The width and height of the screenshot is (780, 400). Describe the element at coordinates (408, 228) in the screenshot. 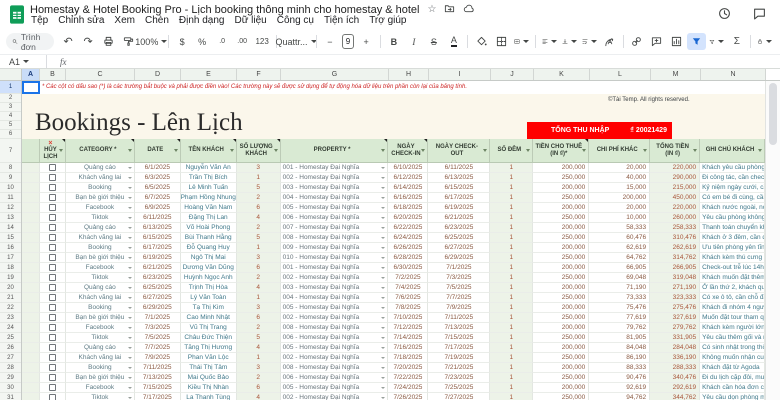

I see `cell-checkin: 6/22/2025` at that location.